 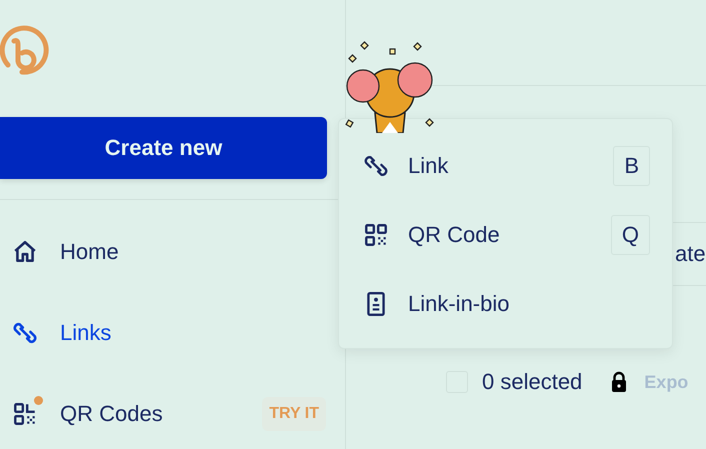 I want to click on menu-item: Link-in-bio, so click(x=506, y=303).